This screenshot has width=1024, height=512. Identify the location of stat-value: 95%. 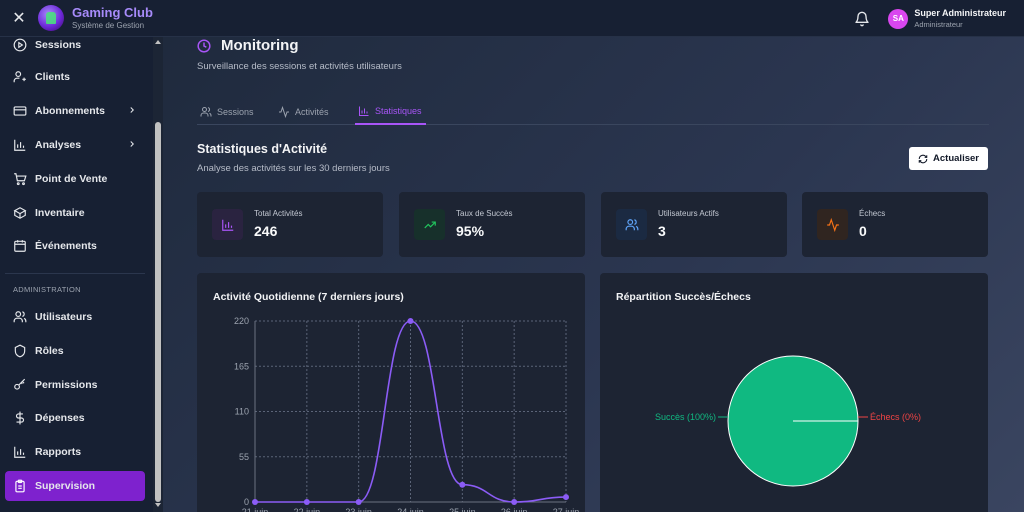
(470, 231).